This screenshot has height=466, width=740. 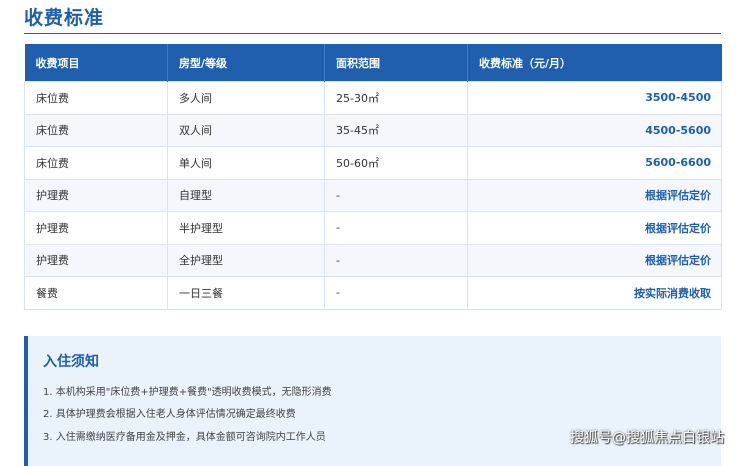 I want to click on cell-room-level: 全护理型, so click(x=246, y=260).